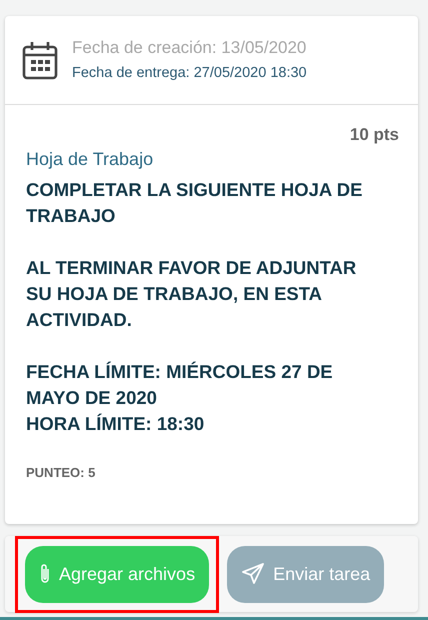  Describe the element at coordinates (40, 60) in the screenshot. I see `calendar-icon` at that location.